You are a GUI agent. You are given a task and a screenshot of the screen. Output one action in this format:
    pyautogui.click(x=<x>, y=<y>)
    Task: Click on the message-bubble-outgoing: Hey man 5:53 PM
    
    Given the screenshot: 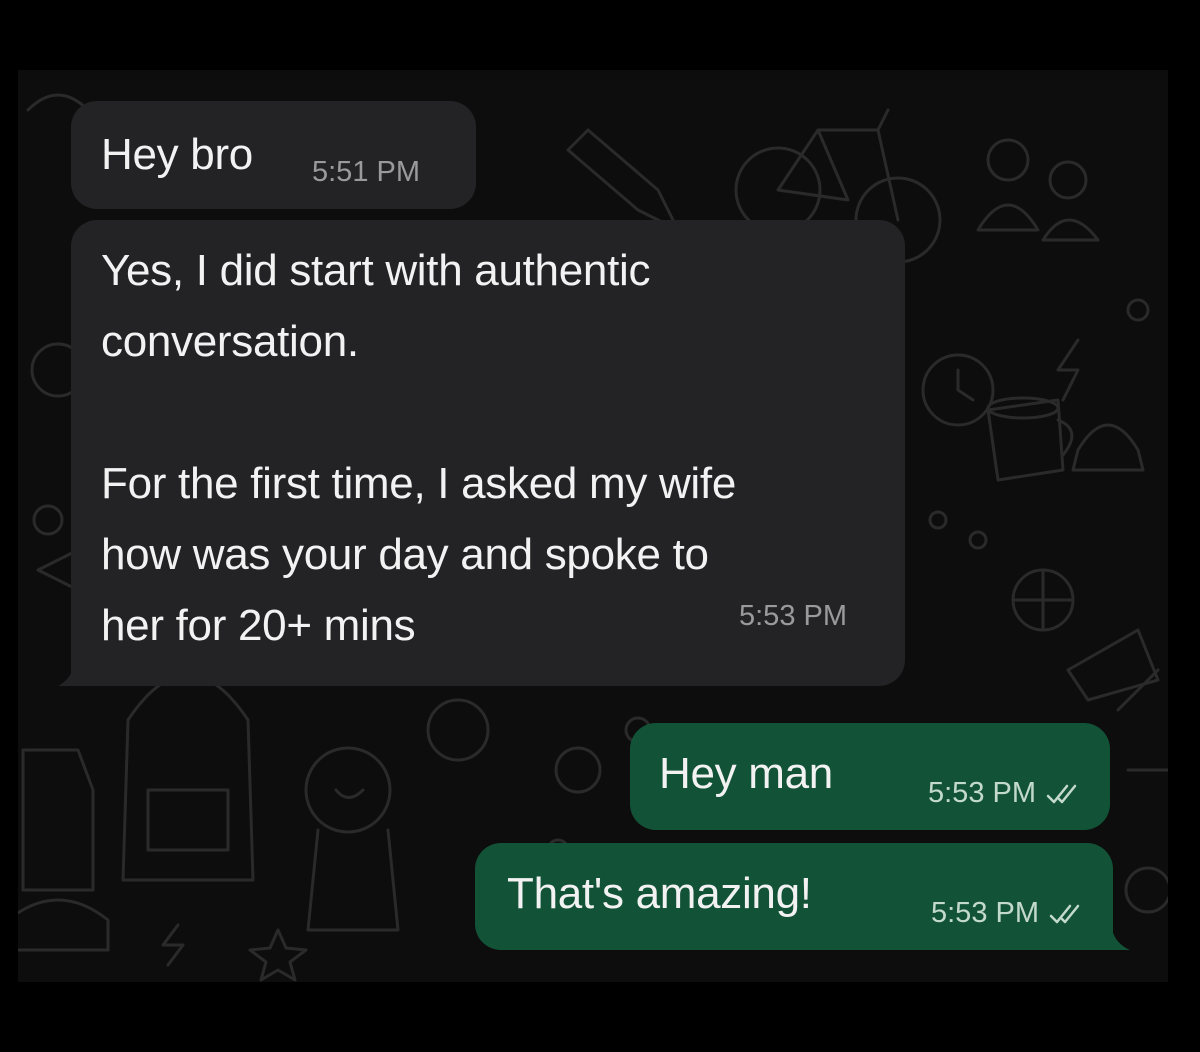 What is the action you would take?
    pyautogui.click(x=870, y=776)
    